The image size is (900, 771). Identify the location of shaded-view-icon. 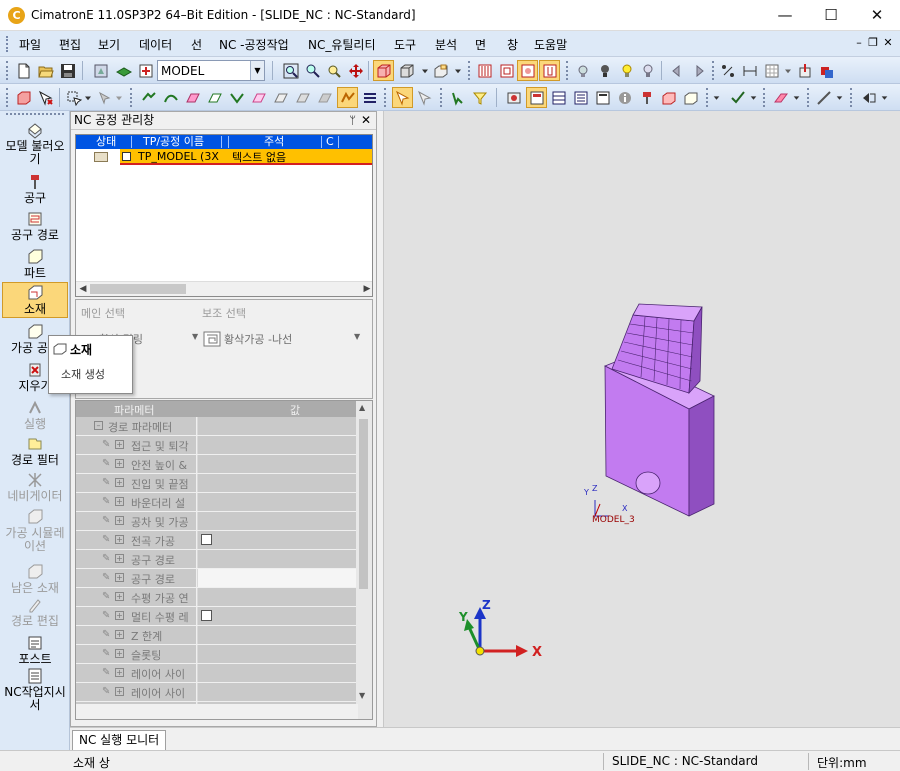
(383, 70).